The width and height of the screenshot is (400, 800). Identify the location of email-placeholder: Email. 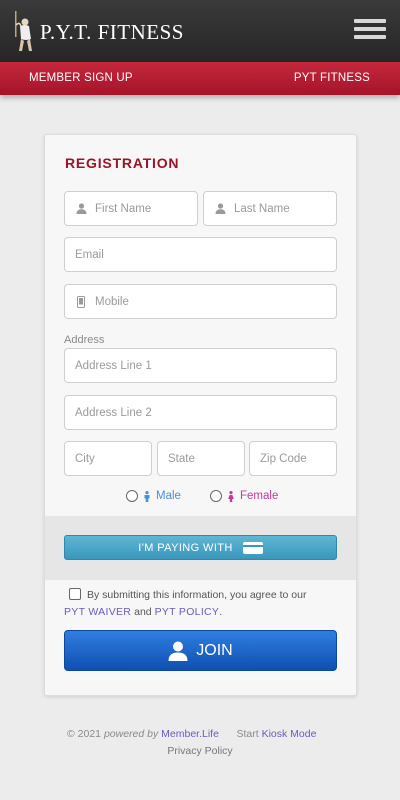
(89, 254).